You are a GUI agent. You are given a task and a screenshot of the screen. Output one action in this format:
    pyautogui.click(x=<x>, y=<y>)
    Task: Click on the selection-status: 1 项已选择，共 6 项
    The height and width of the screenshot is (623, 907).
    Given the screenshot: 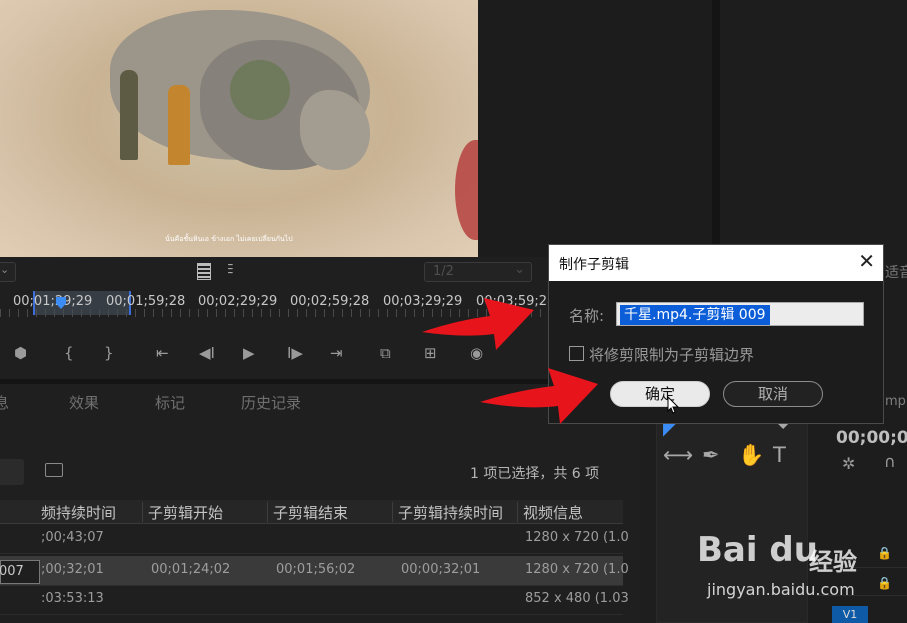 What is the action you would take?
    pyautogui.click(x=535, y=474)
    